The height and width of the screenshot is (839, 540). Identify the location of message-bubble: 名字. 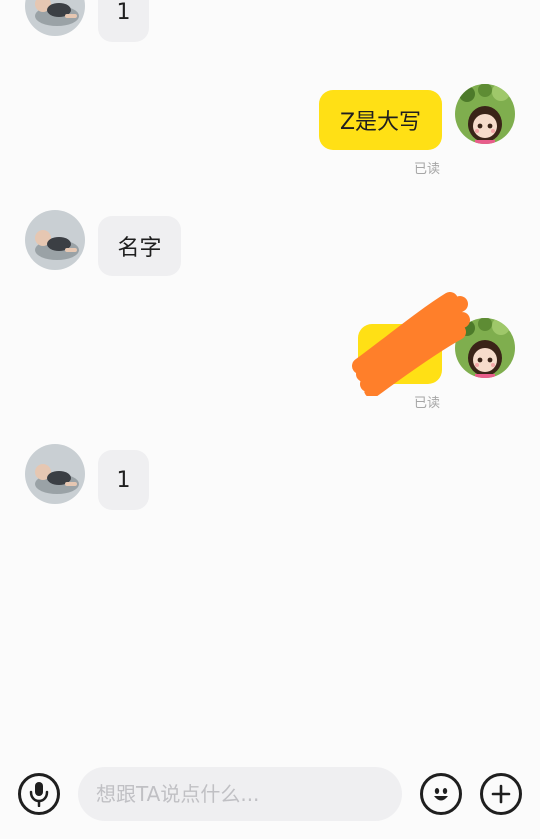
(139, 246).